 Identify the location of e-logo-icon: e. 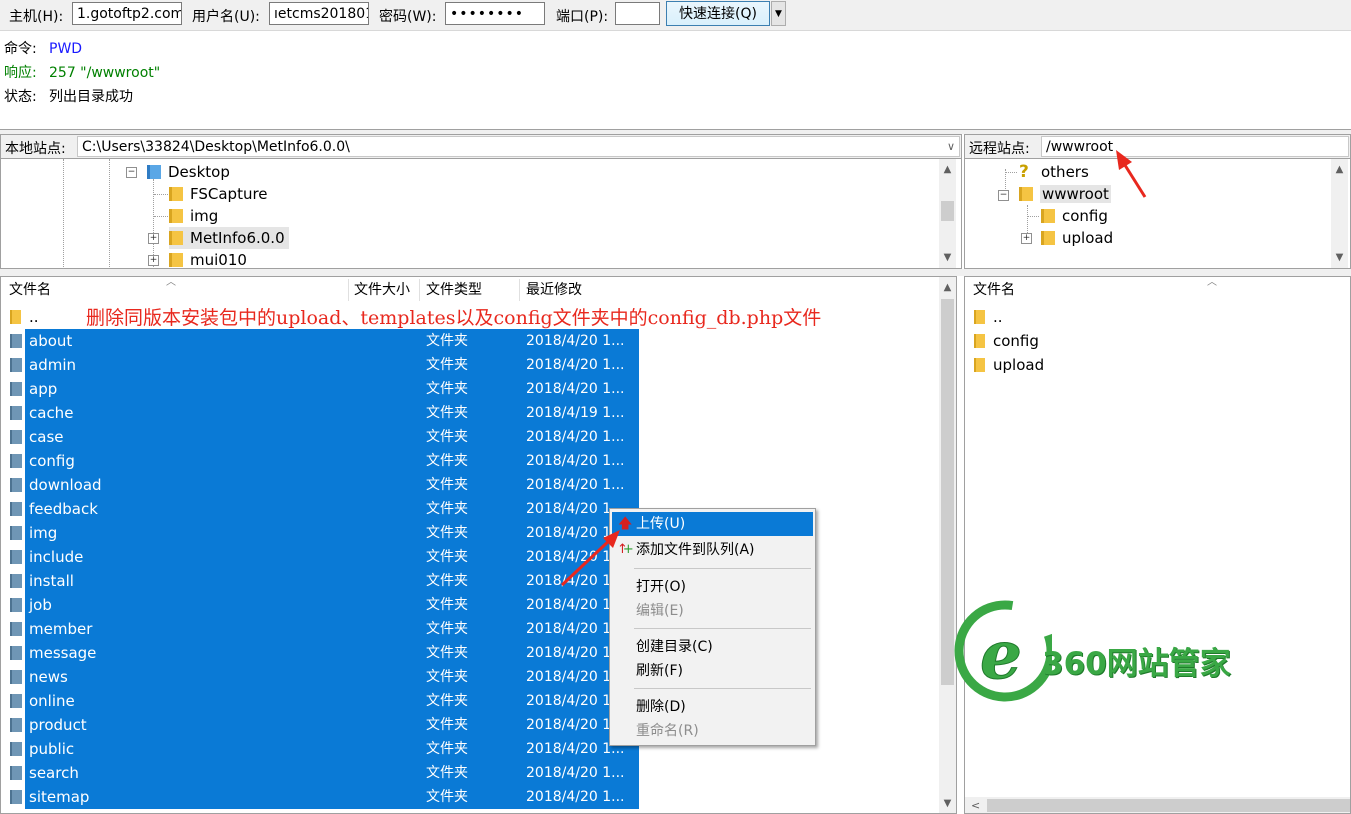
(1003, 651).